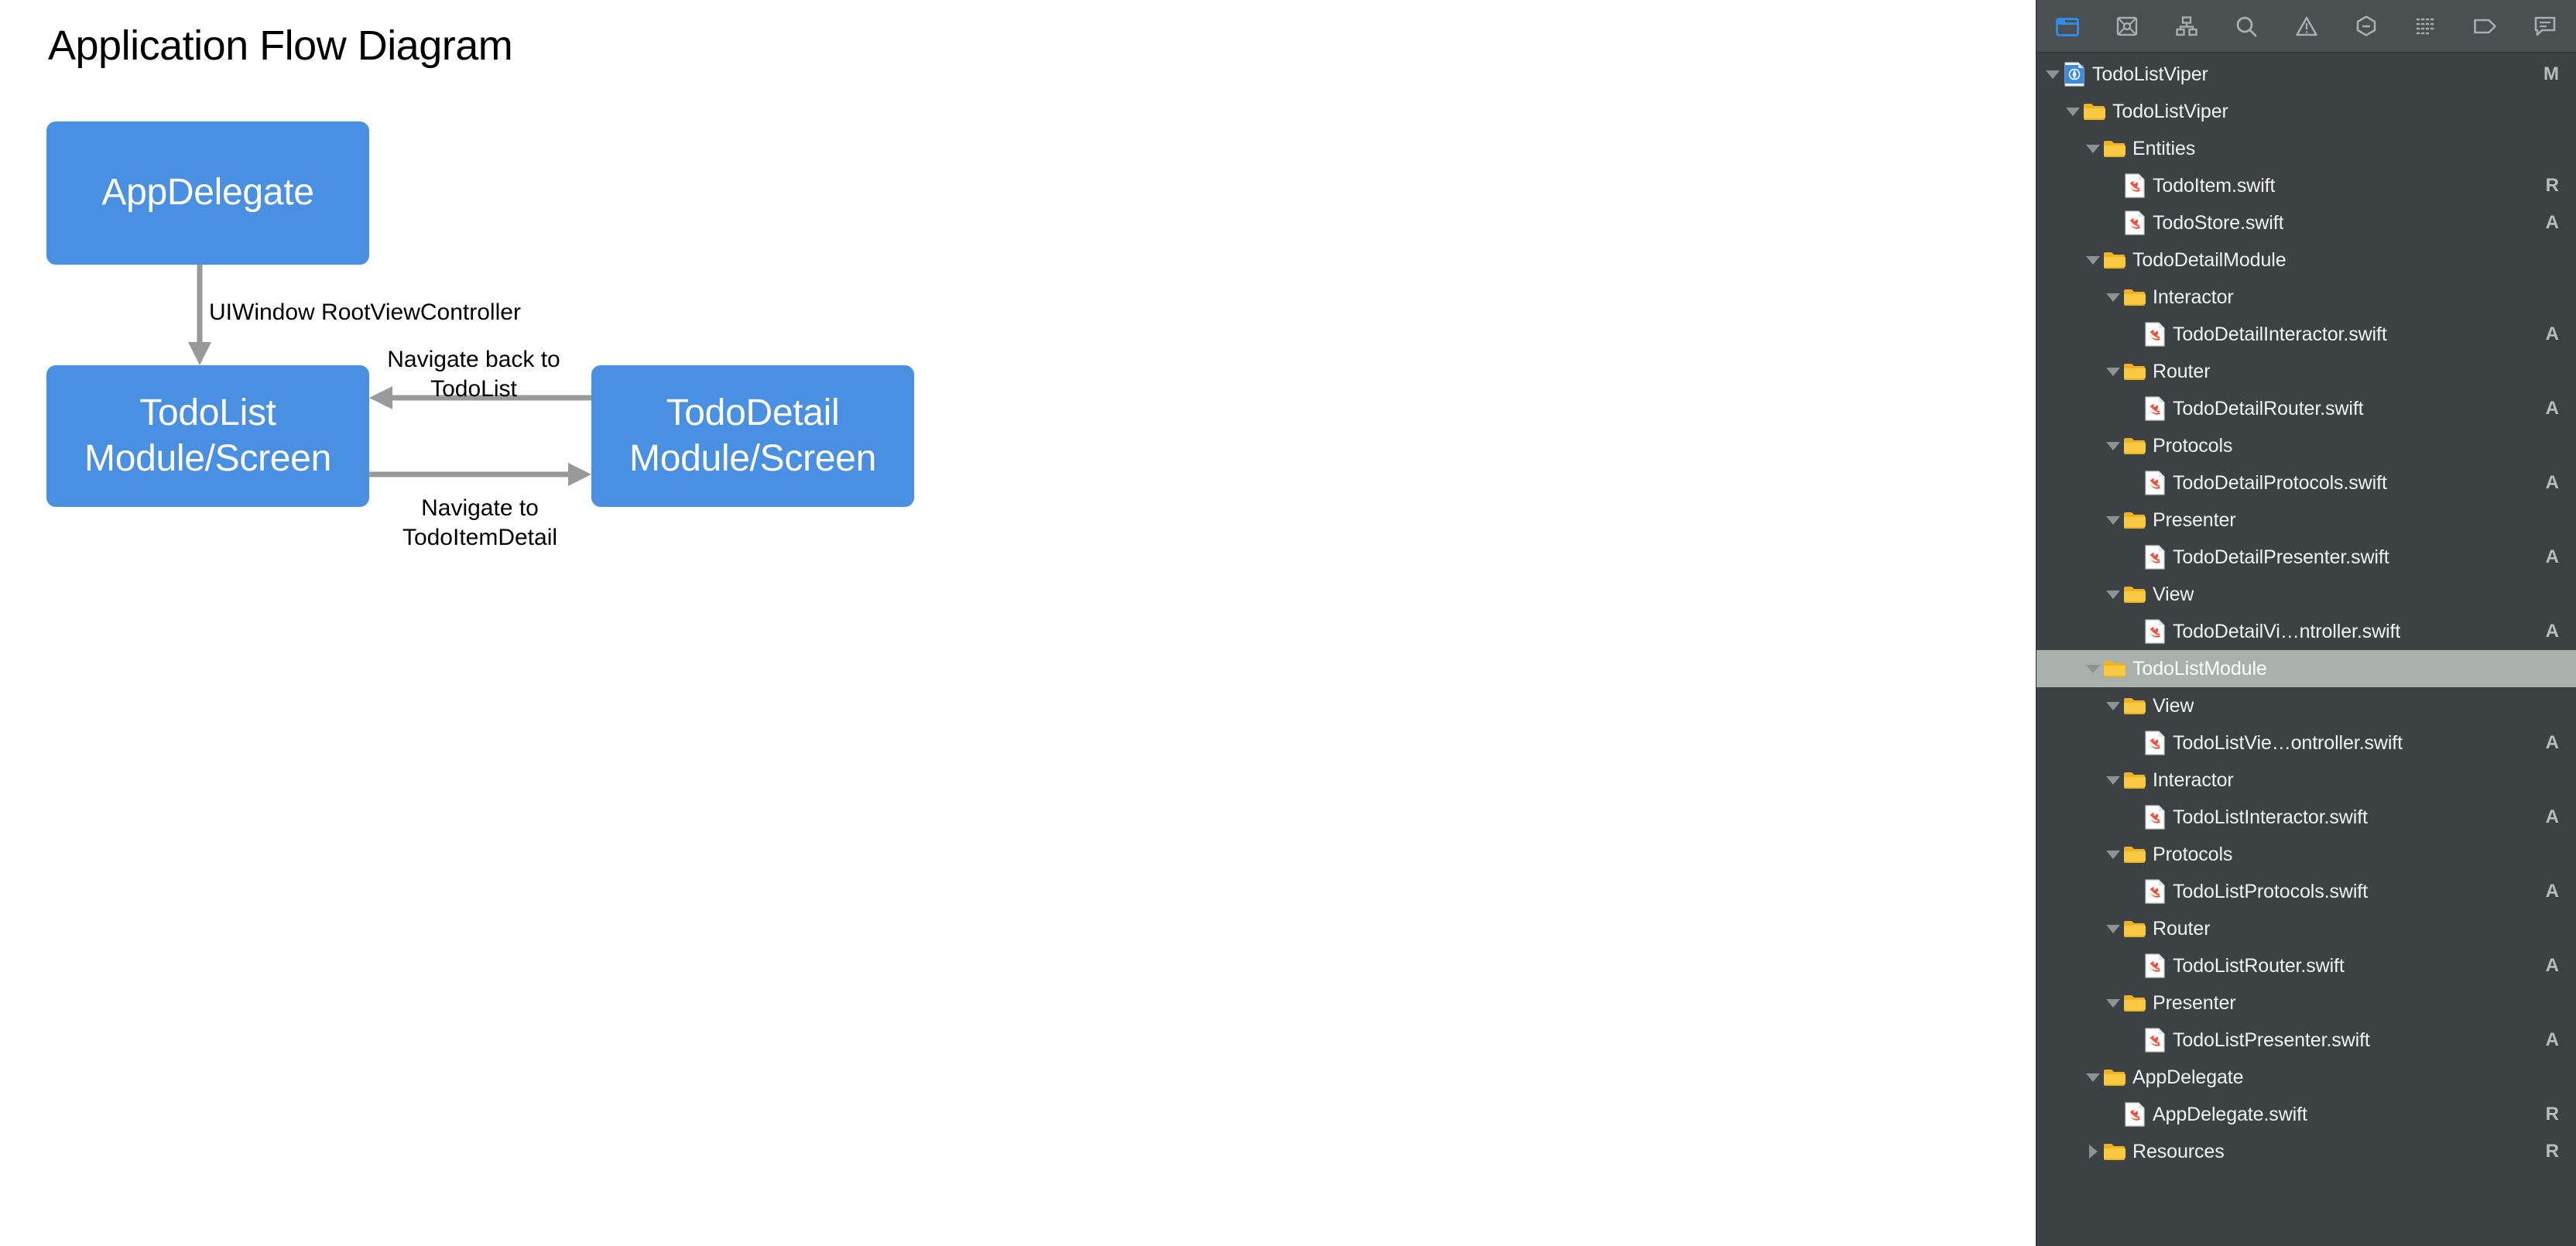  What do you see at coordinates (2306, 222) in the screenshot?
I see `tree-row: TodoStore.swift A` at bounding box center [2306, 222].